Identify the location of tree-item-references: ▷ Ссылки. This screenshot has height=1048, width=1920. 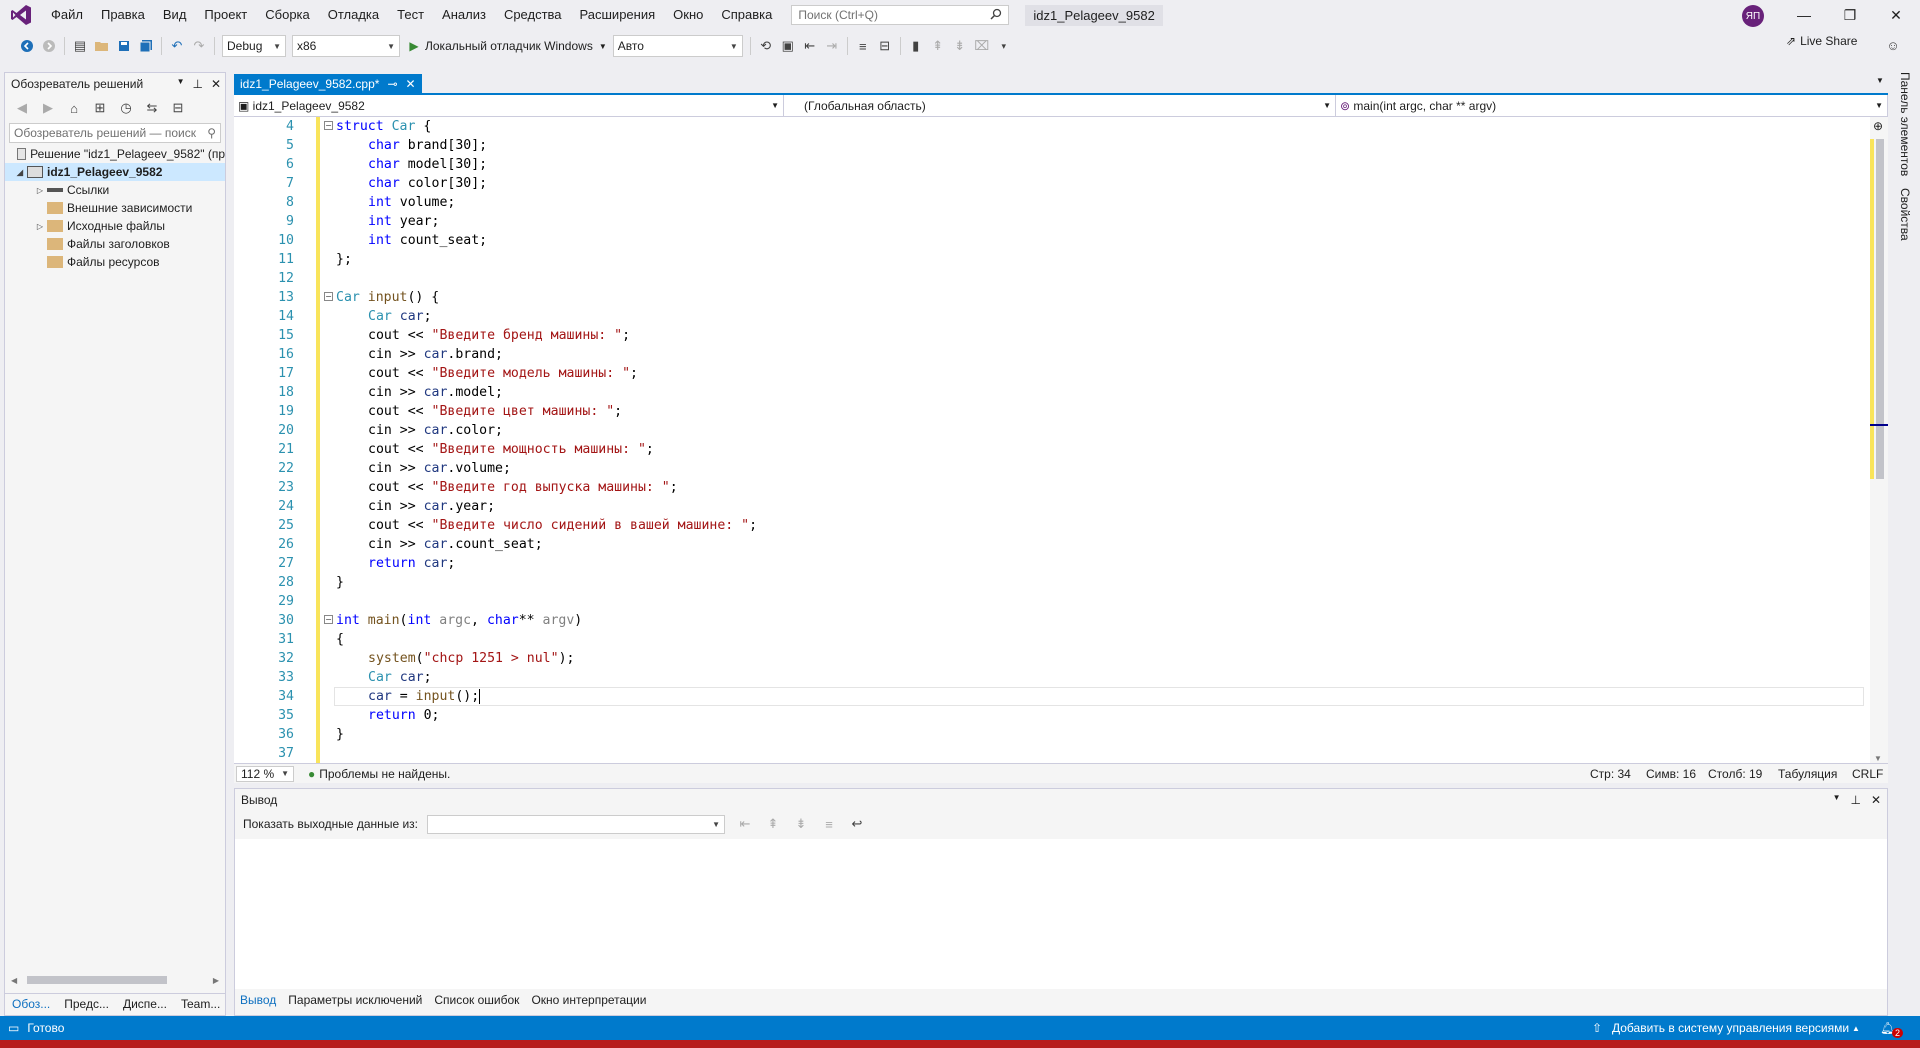
(115, 190).